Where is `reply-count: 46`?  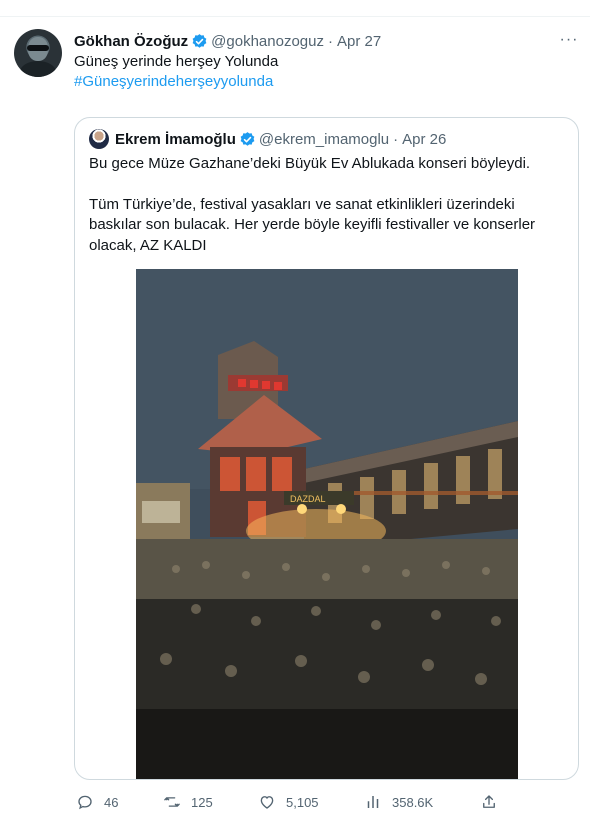
reply-count: 46 is located at coordinates (111, 802).